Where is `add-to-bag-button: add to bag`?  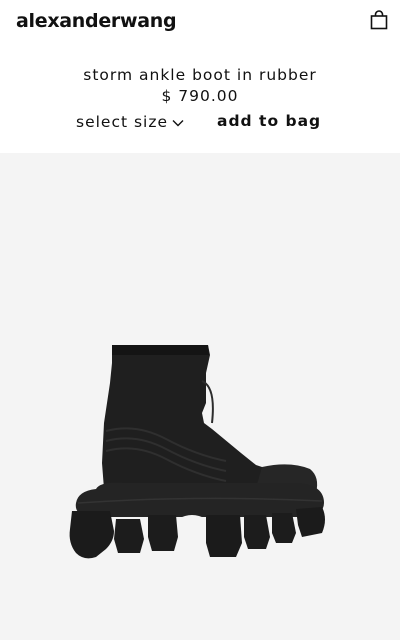
add-to-bag-button: add to bag is located at coordinates (269, 121).